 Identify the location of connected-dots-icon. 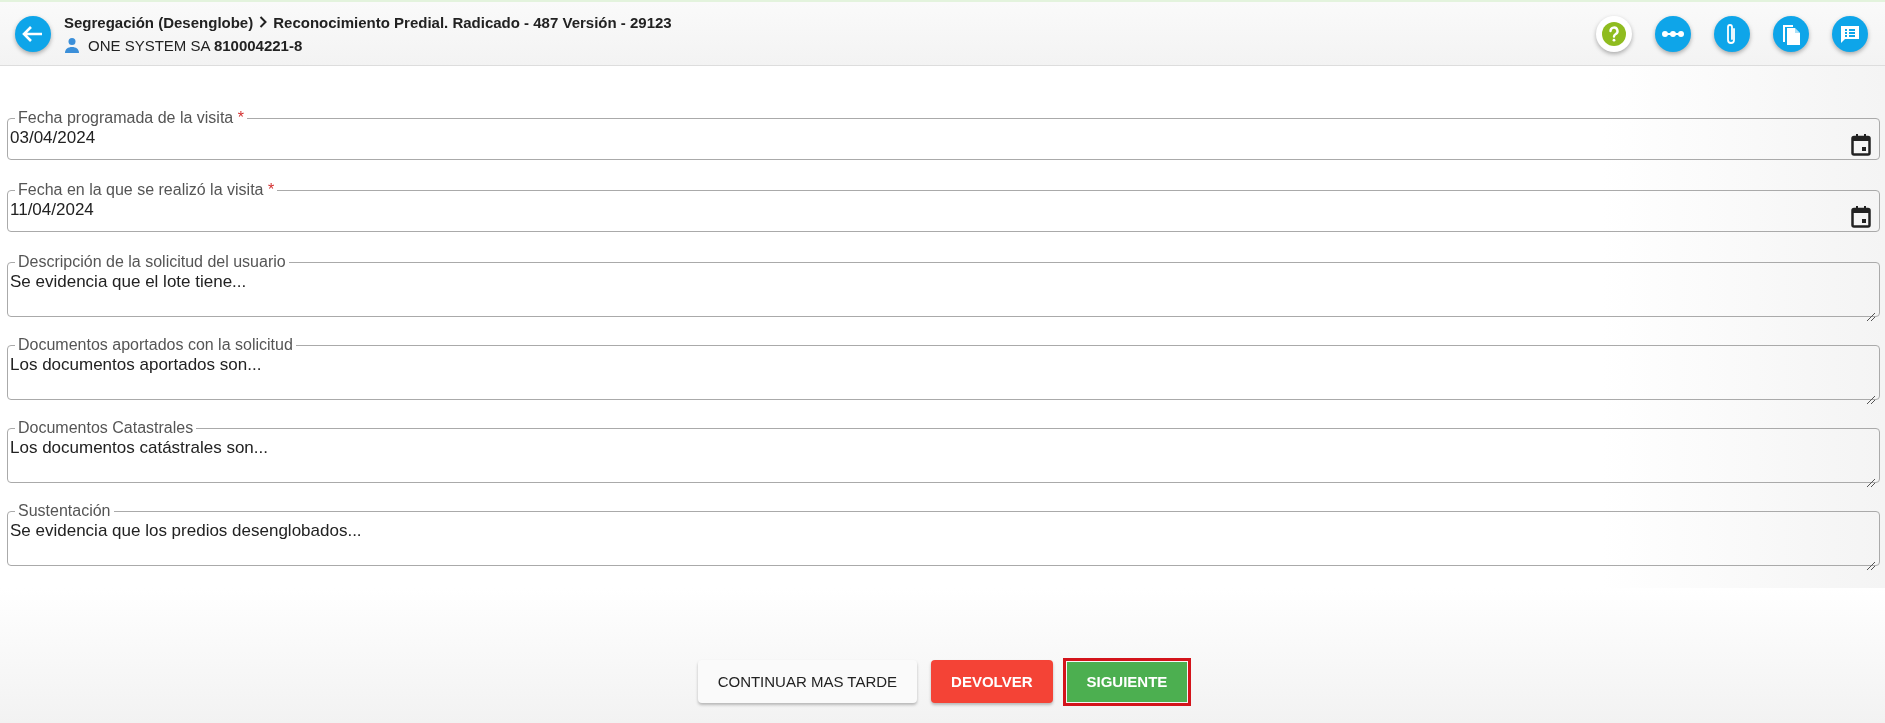
(1673, 33).